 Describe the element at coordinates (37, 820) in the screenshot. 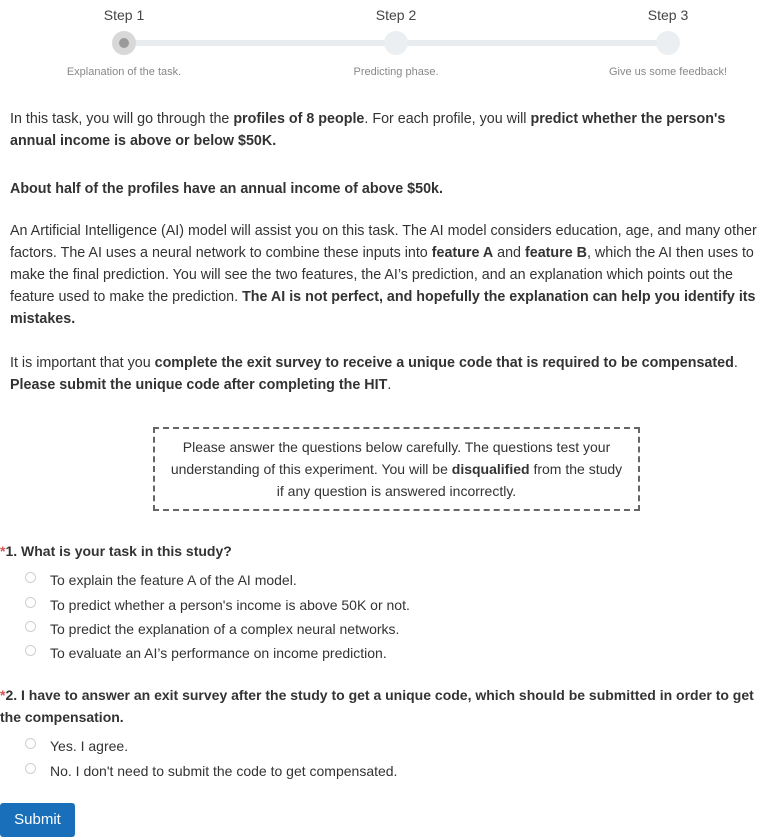

I see `submit-button: Submit` at that location.